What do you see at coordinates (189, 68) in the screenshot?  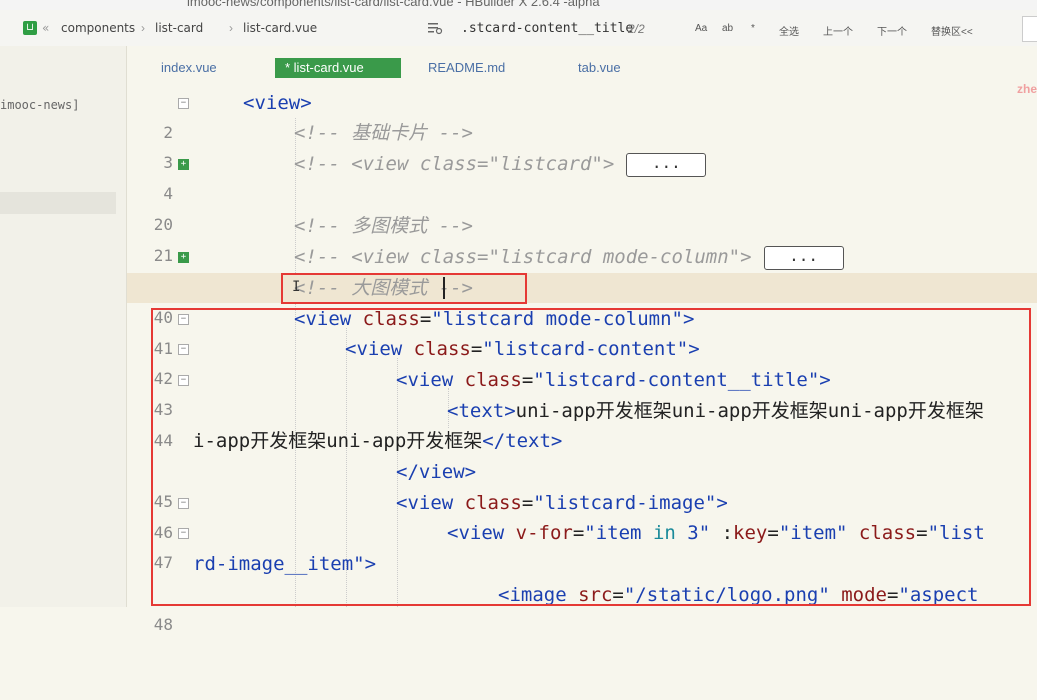 I see `tab-index-vue: index.vue` at bounding box center [189, 68].